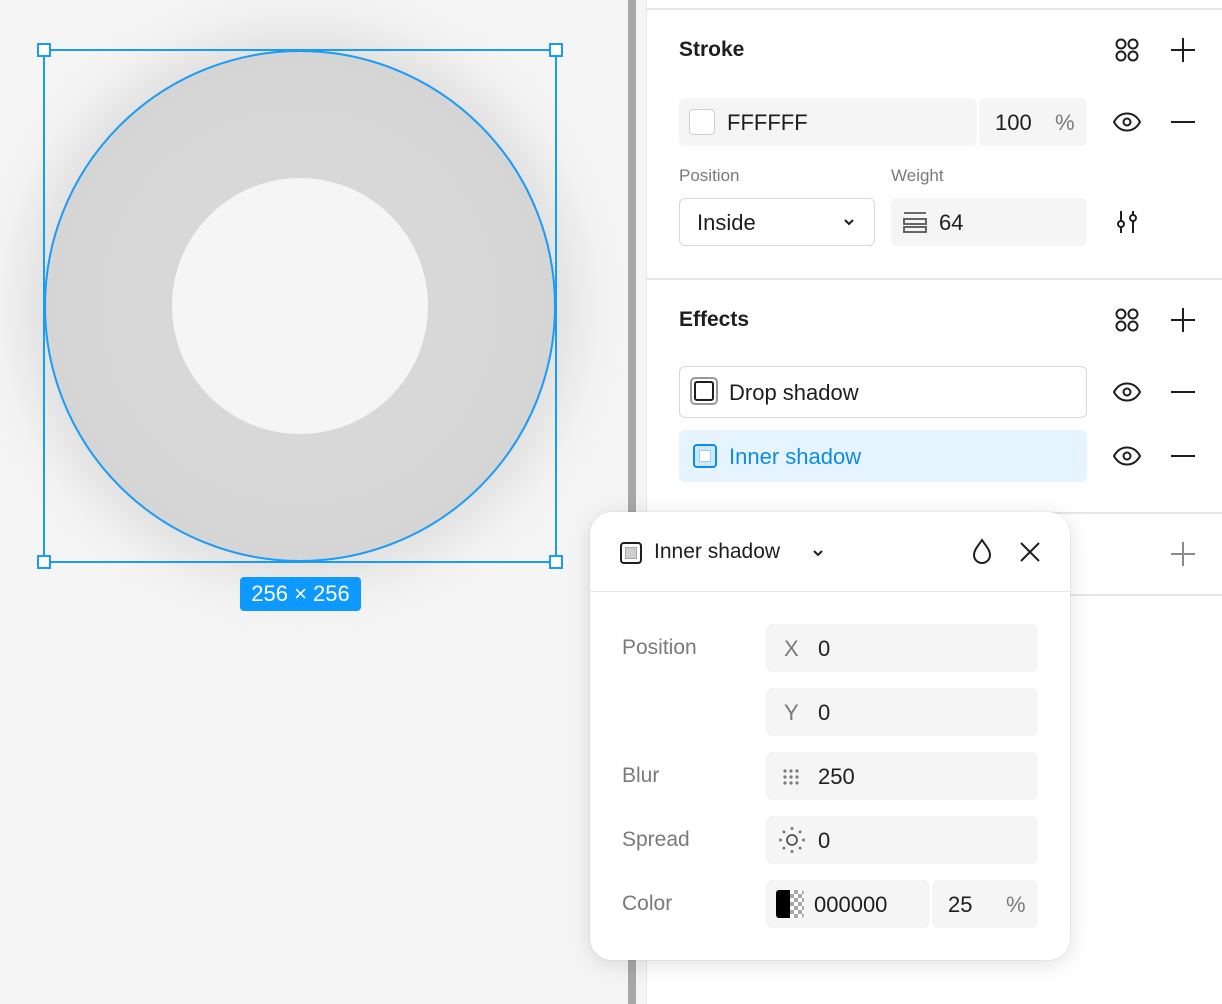 The height and width of the screenshot is (1004, 1222). What do you see at coordinates (902, 712) in the screenshot?
I see `shadow-y-field: Y 0` at bounding box center [902, 712].